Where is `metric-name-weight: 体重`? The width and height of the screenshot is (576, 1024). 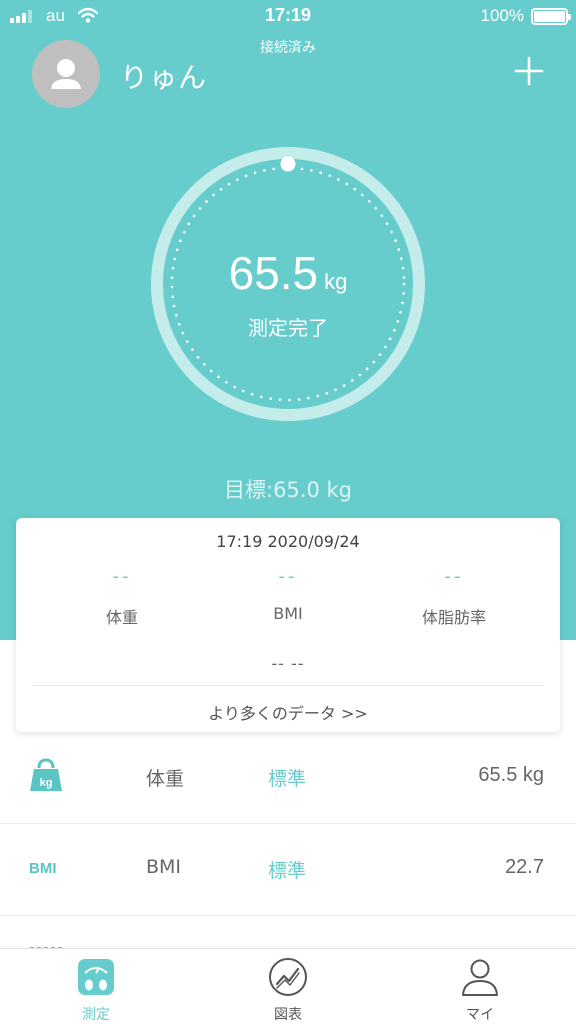 metric-name-weight: 体重 is located at coordinates (165, 779).